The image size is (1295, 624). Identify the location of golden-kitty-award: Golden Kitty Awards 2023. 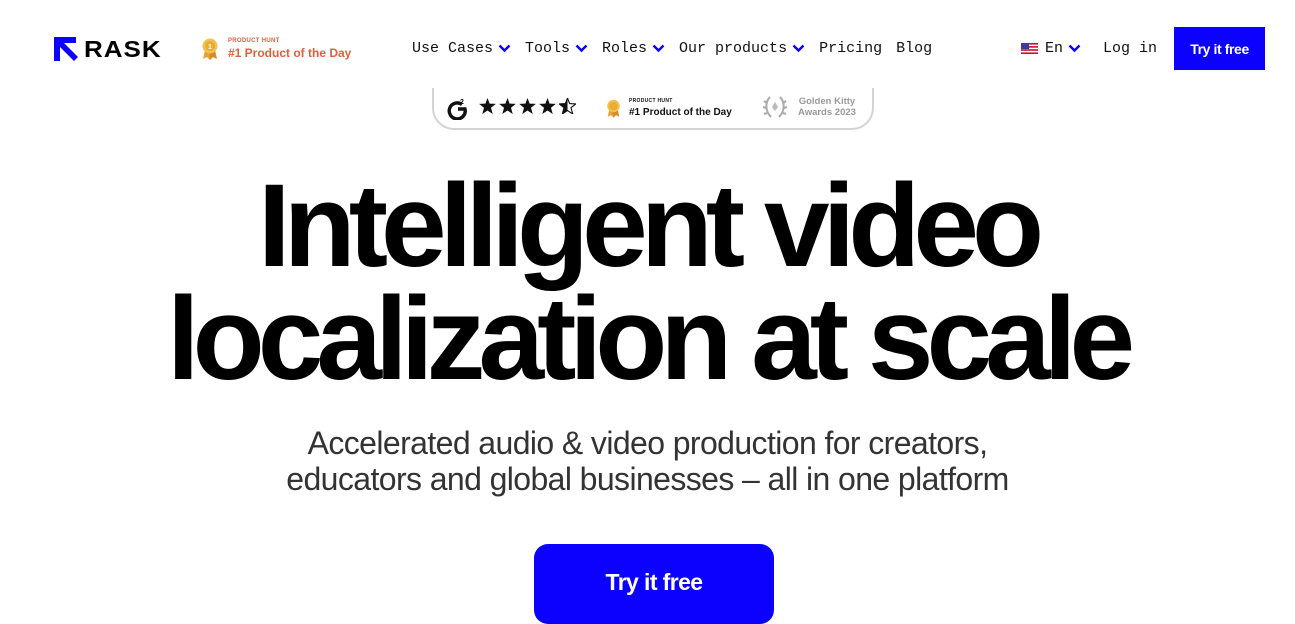
(809, 107).